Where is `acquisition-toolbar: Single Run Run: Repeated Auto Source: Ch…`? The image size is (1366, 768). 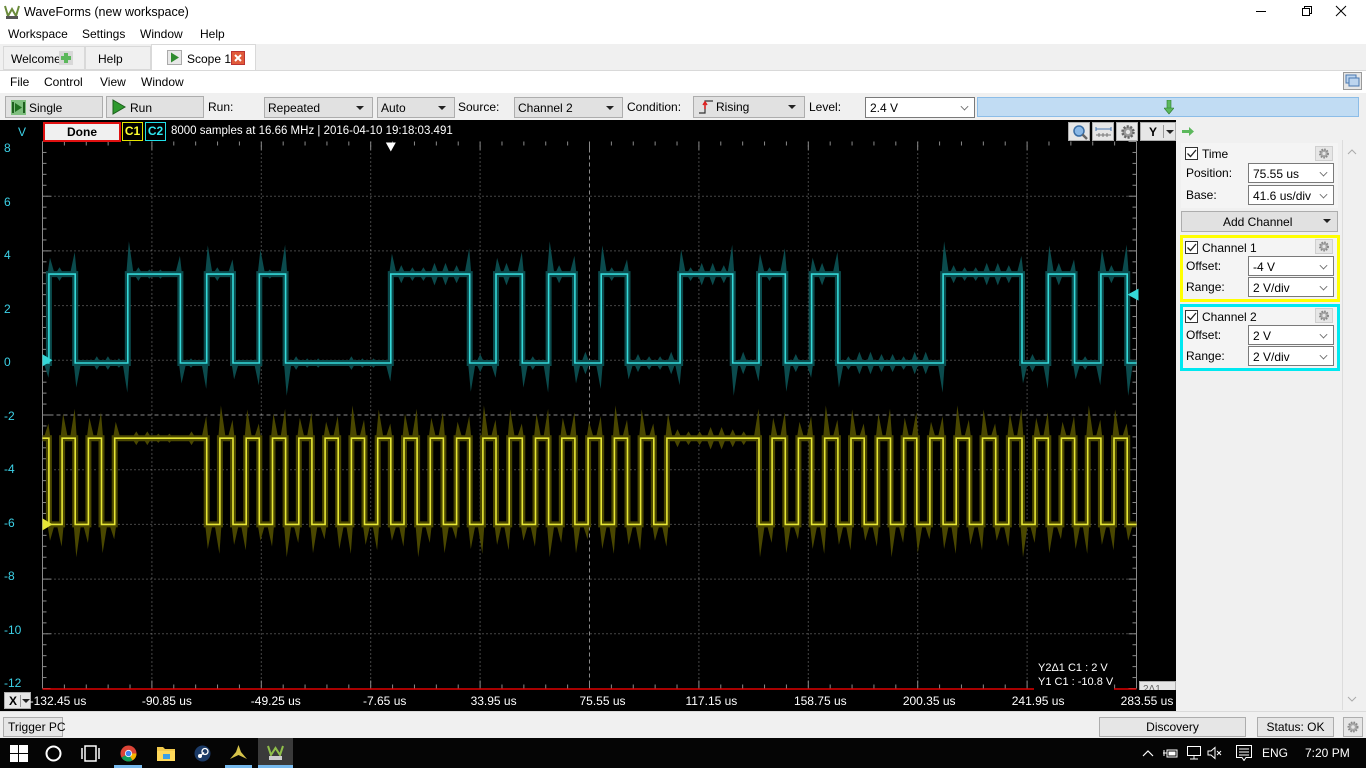
acquisition-toolbar: Single Run Run: Repeated Auto Source: Ch… is located at coordinates (683, 106).